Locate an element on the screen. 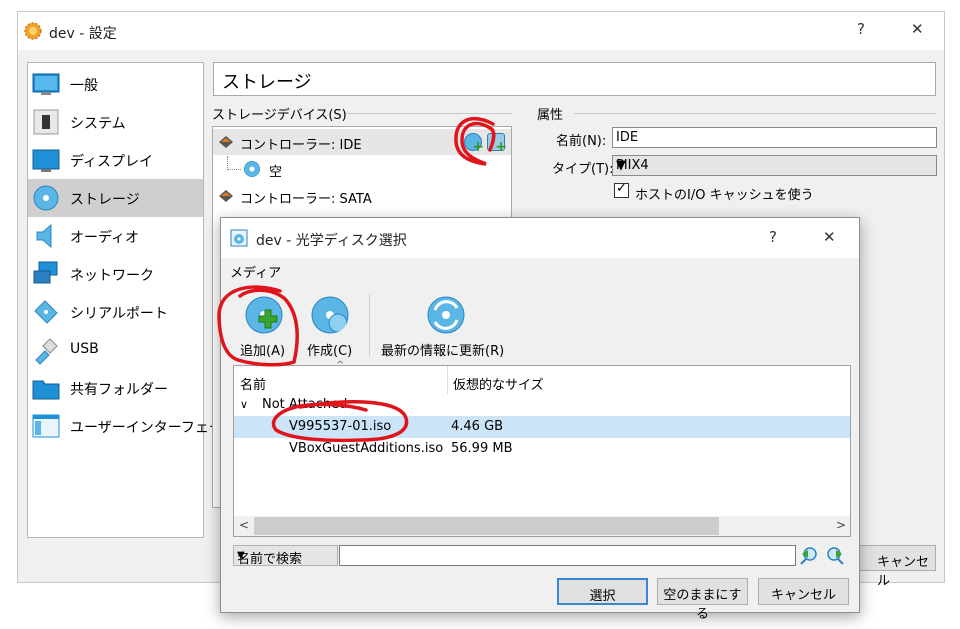 Image resolution: width=960 pixels, height=629 pixels. search-next-icon is located at coordinates (835, 556).